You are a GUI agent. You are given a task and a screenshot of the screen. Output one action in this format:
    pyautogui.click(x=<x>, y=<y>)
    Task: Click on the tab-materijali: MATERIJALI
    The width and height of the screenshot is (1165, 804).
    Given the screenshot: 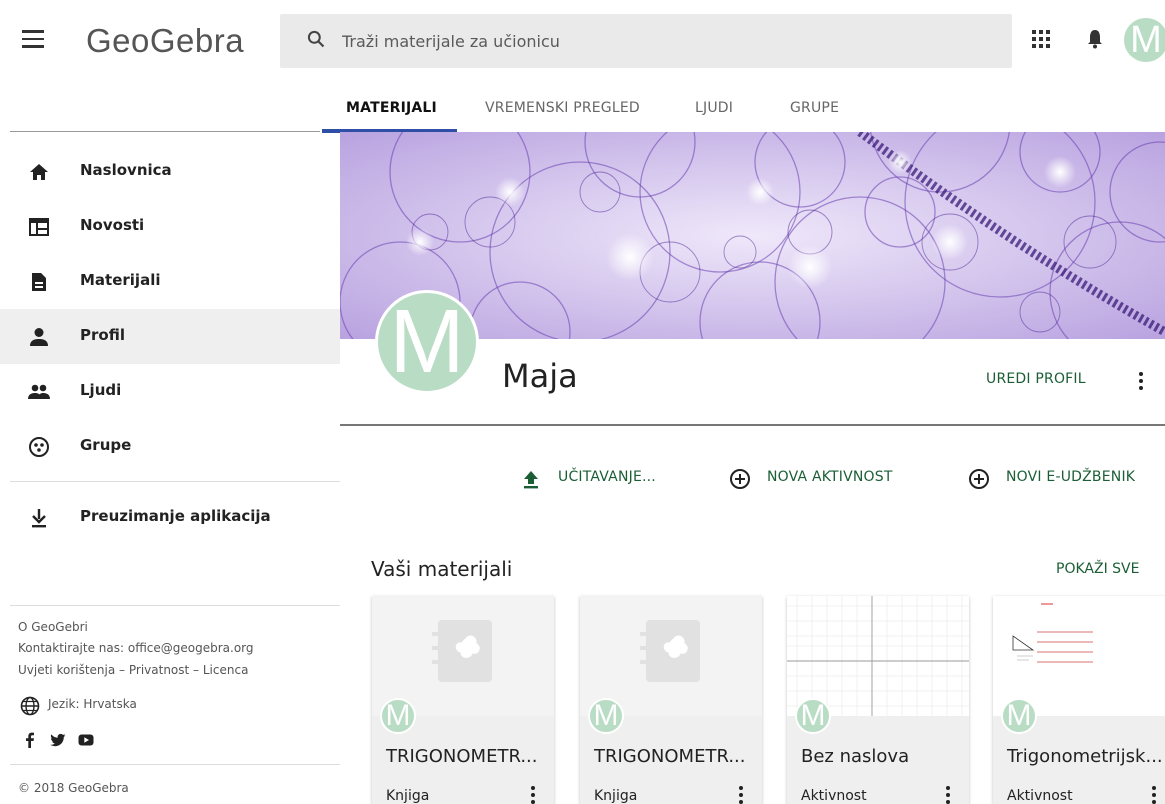 What is the action you would take?
    pyautogui.click(x=391, y=112)
    